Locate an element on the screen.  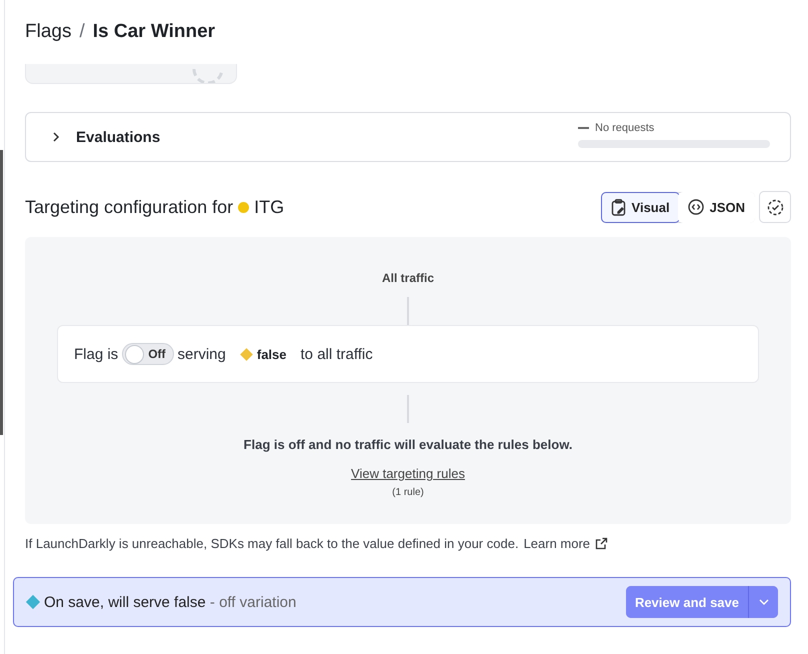
check-circle-button is located at coordinates (775, 207).